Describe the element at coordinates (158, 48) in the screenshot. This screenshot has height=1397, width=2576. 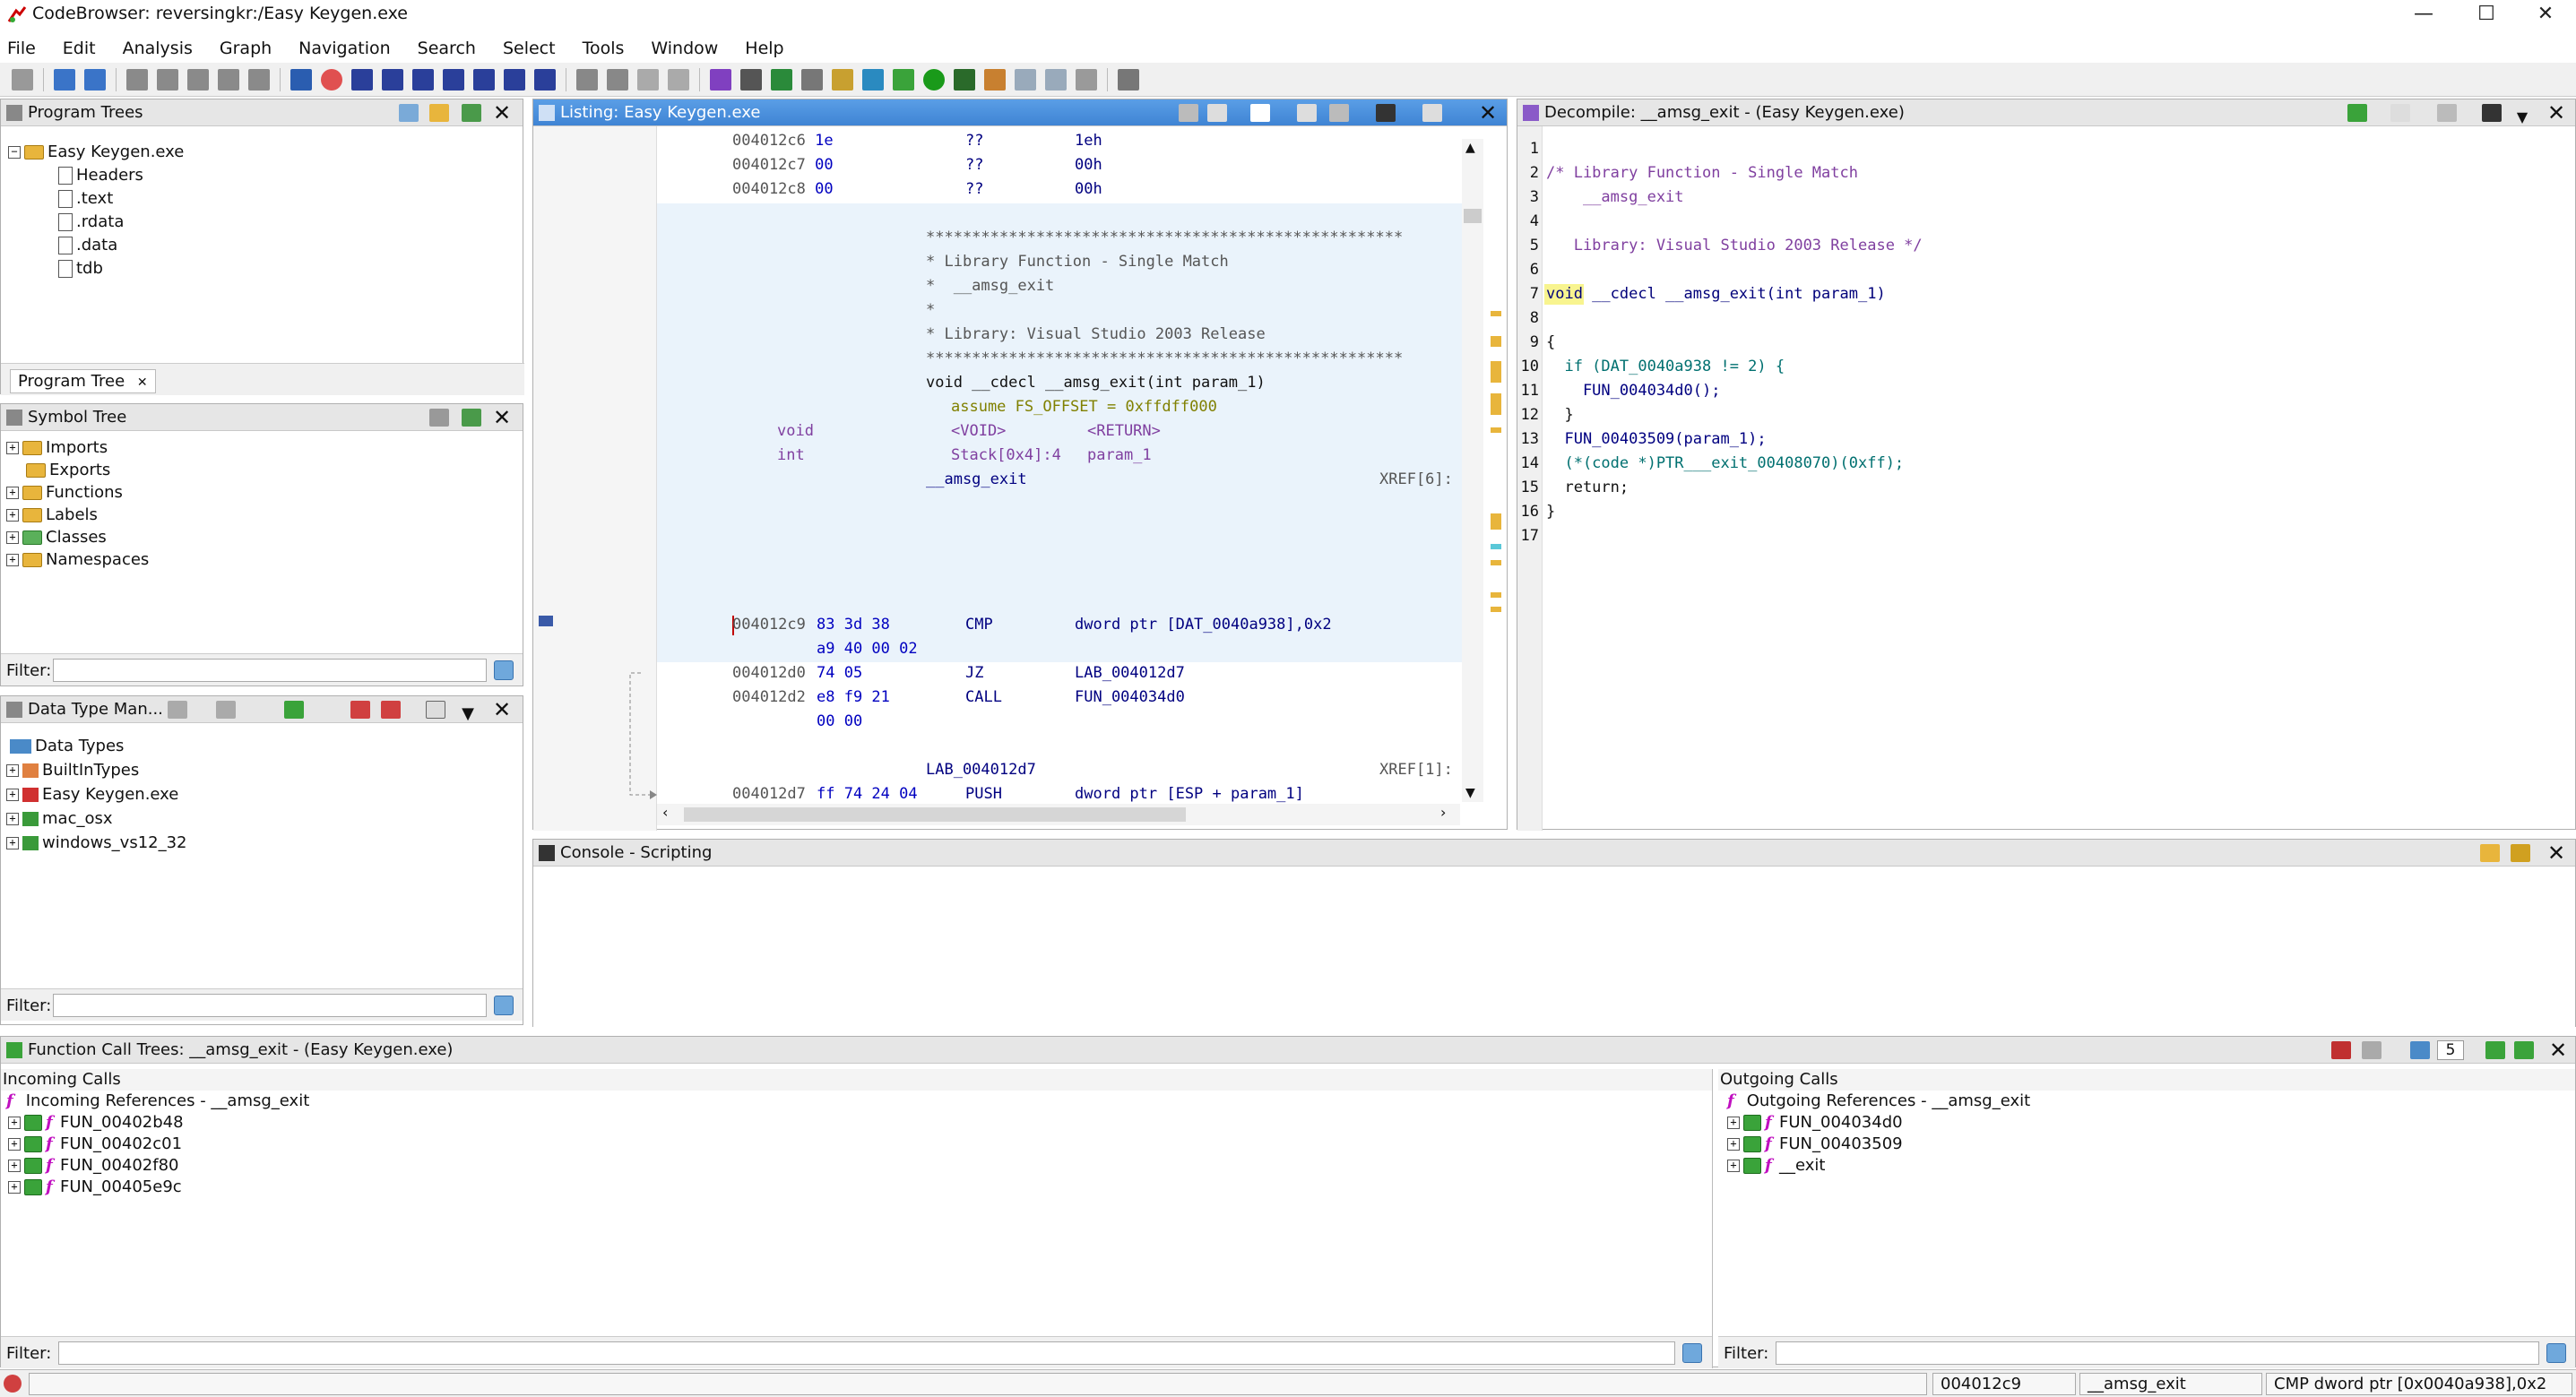
I see `menu-analysis: Analysis` at that location.